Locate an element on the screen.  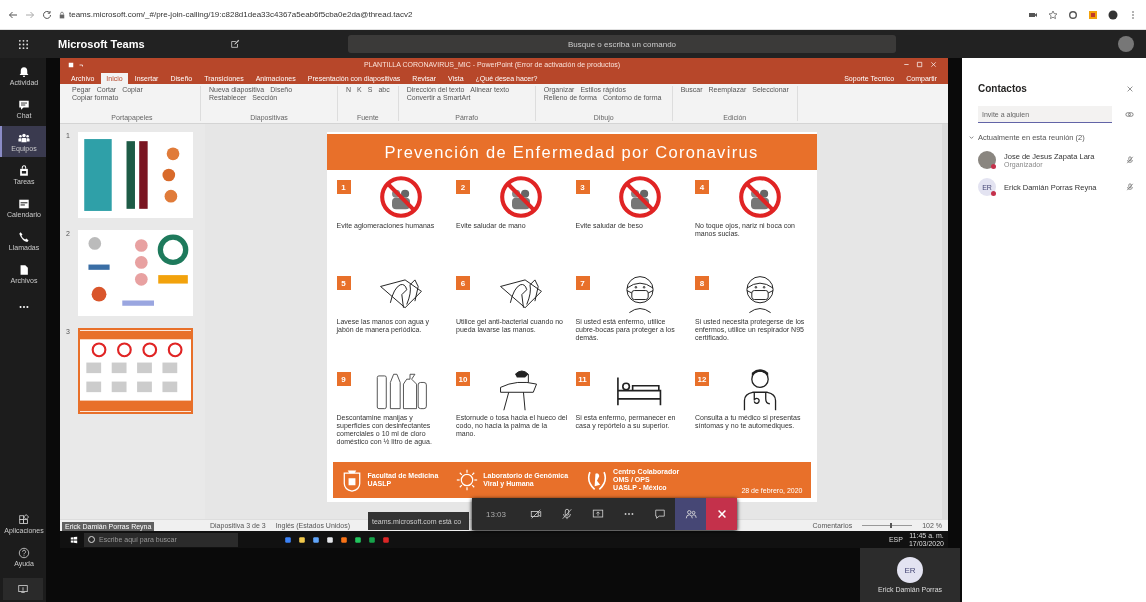
url-text: teams.microsoft.com/_#/pre-join-calling/19:c828d1dea33c4367a5eab6f5cba0e2da@thread.tacv2 is located at coordinates (241, 14).